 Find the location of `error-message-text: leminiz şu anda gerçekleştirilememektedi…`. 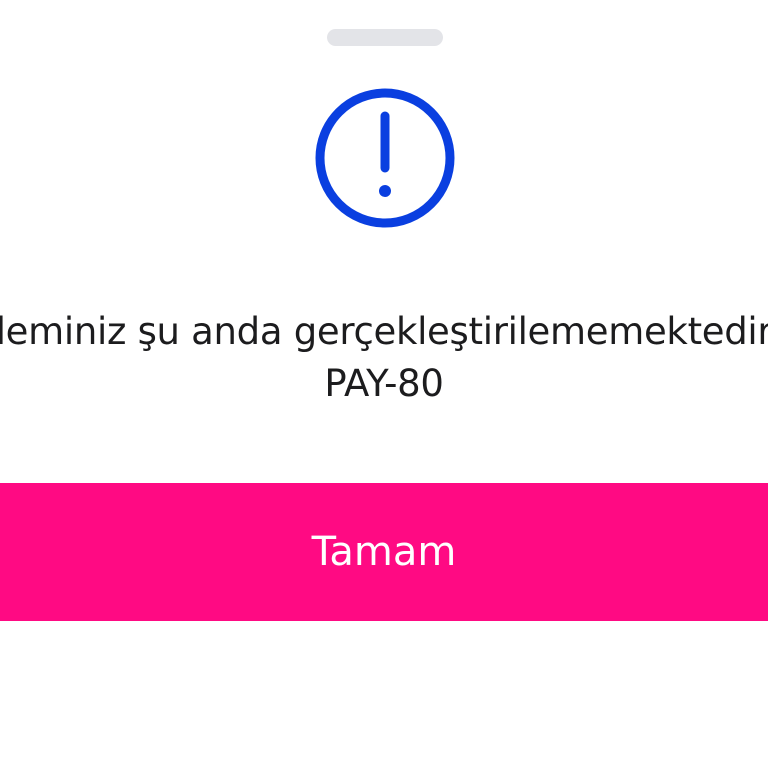

error-message-text: leminiz şu anda gerçekleştirilememektedi… is located at coordinates (384, 331).